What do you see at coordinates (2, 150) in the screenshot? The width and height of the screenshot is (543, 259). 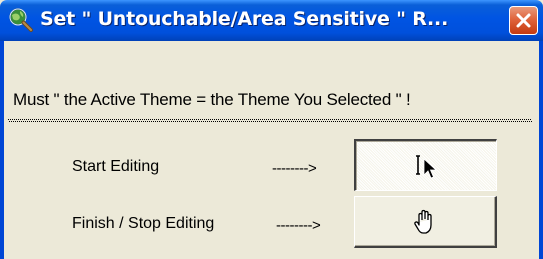 I see `window-border-left` at bounding box center [2, 150].